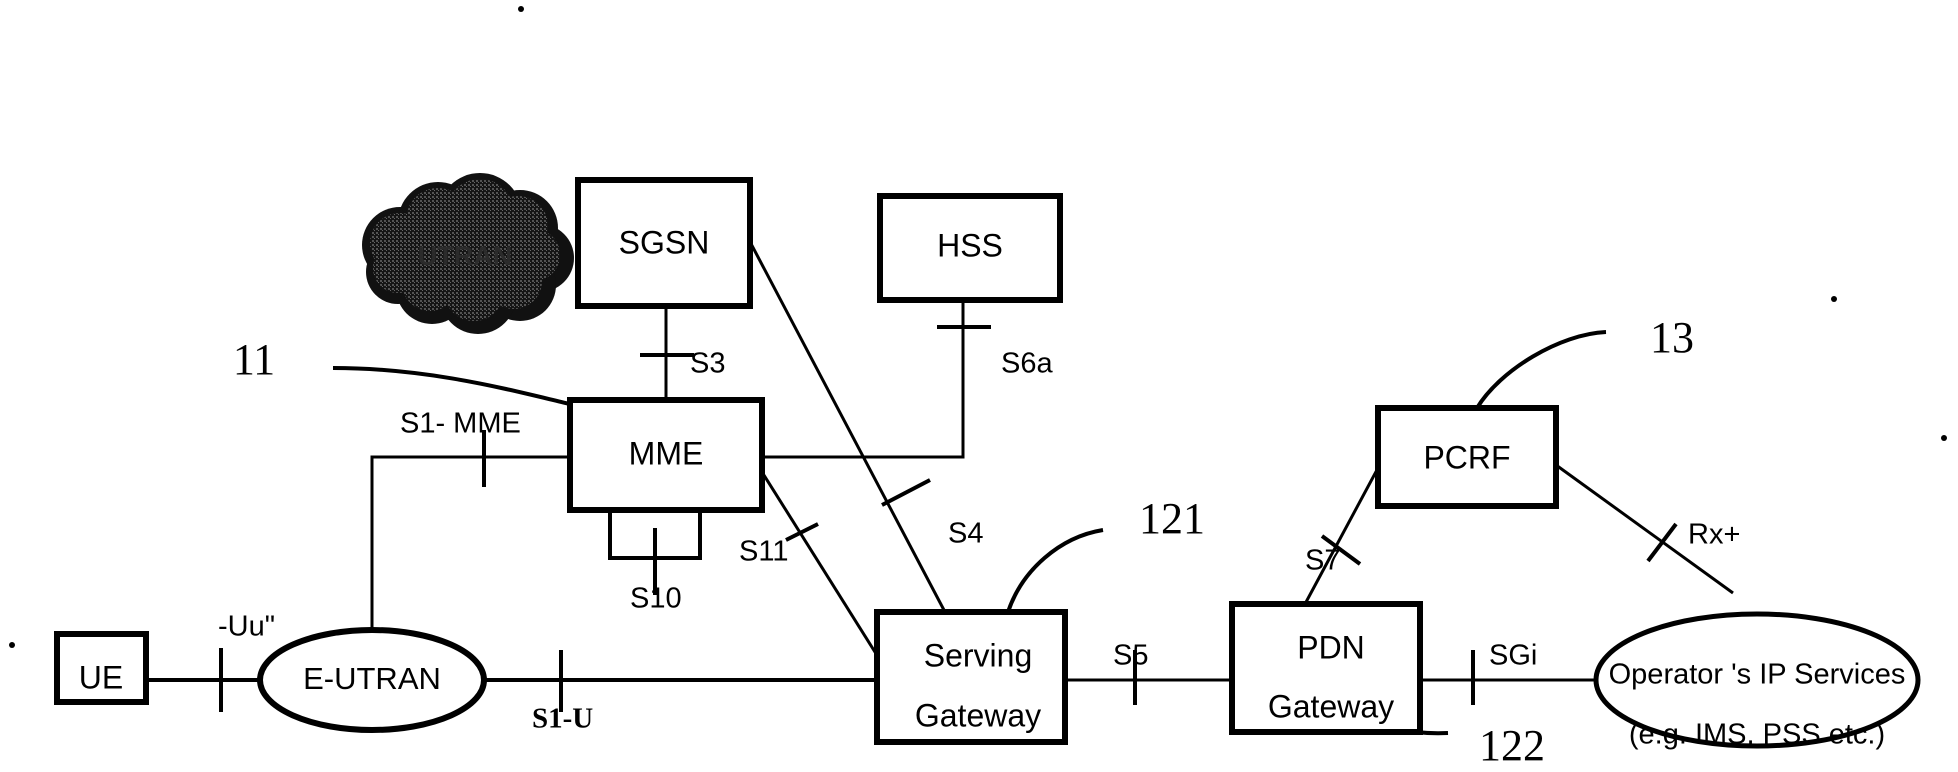 The height and width of the screenshot is (772, 1958). I want to click on node-utran: UTRAN, so click(468, 253).